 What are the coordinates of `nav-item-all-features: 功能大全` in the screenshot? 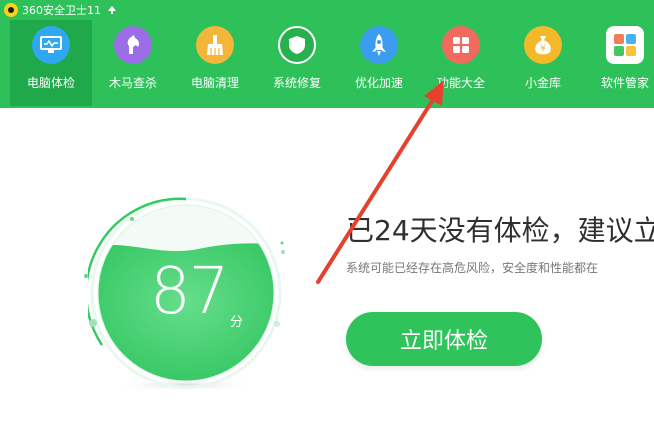 It's located at (461, 63).